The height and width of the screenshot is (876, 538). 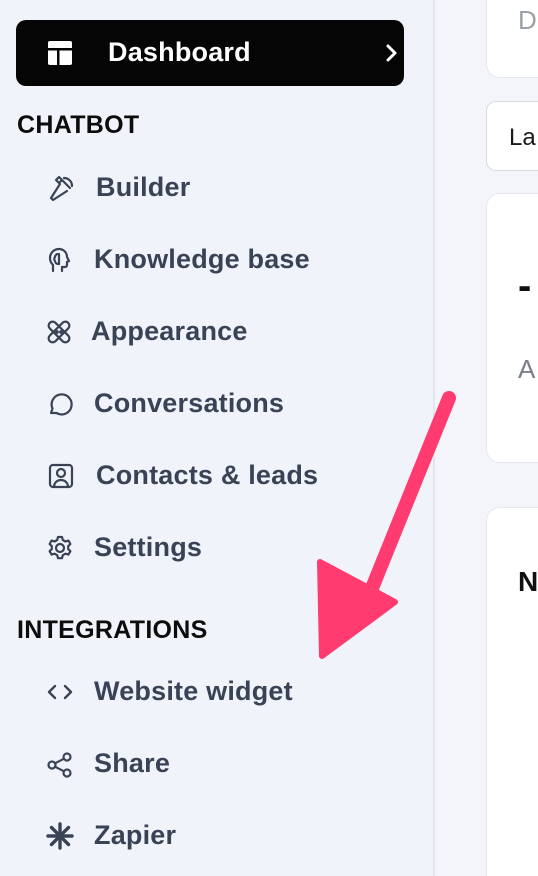 I want to click on sidebar-item-settings: Settings, so click(x=210, y=548).